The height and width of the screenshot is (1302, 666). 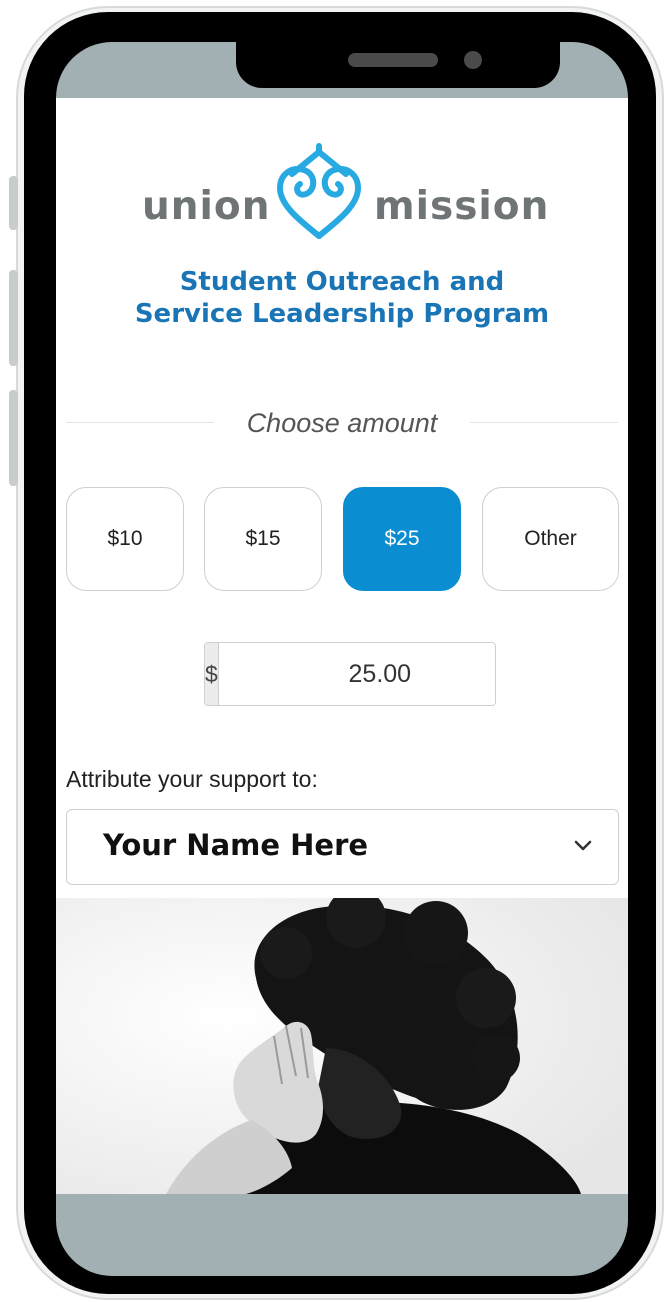 I want to click on notch, so click(x=398, y=65).